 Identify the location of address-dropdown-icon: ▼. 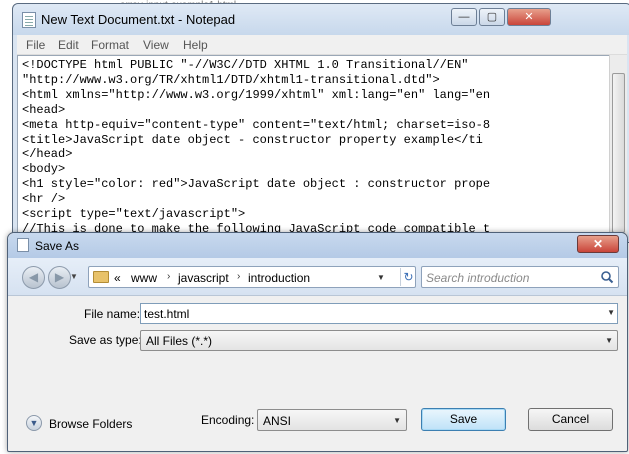
(381, 277).